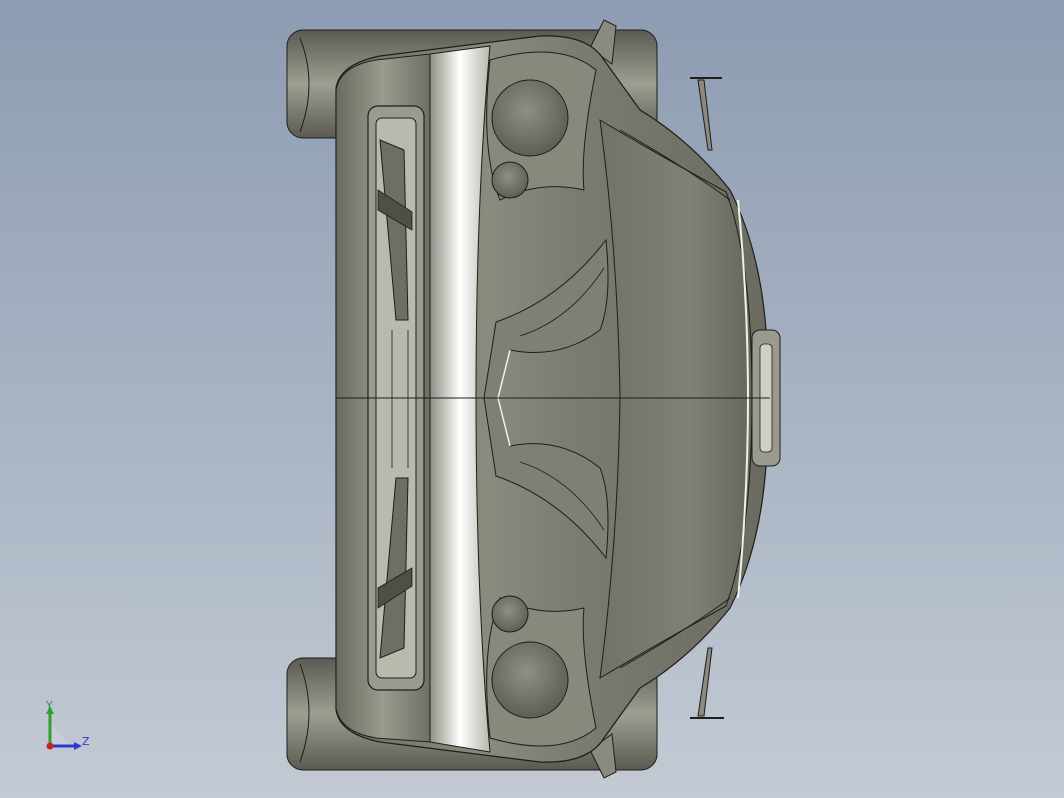  Describe the element at coordinates (706, 114) in the screenshot. I see `wiper-top` at that location.